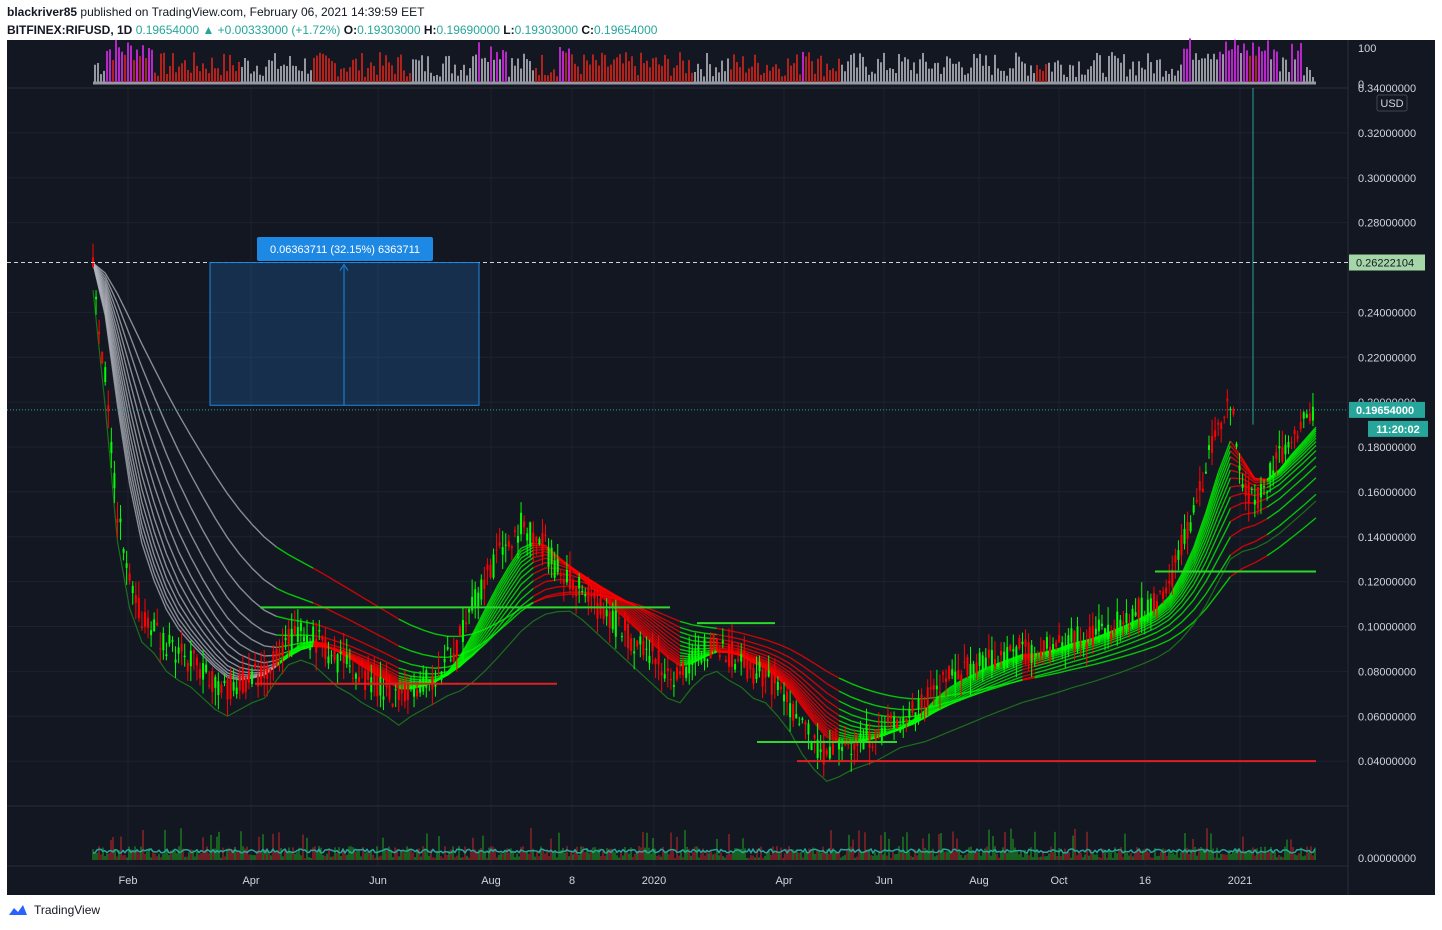  What do you see at coordinates (1385, 411) in the screenshot?
I see `price-marker-label: 0.19654000` at bounding box center [1385, 411].